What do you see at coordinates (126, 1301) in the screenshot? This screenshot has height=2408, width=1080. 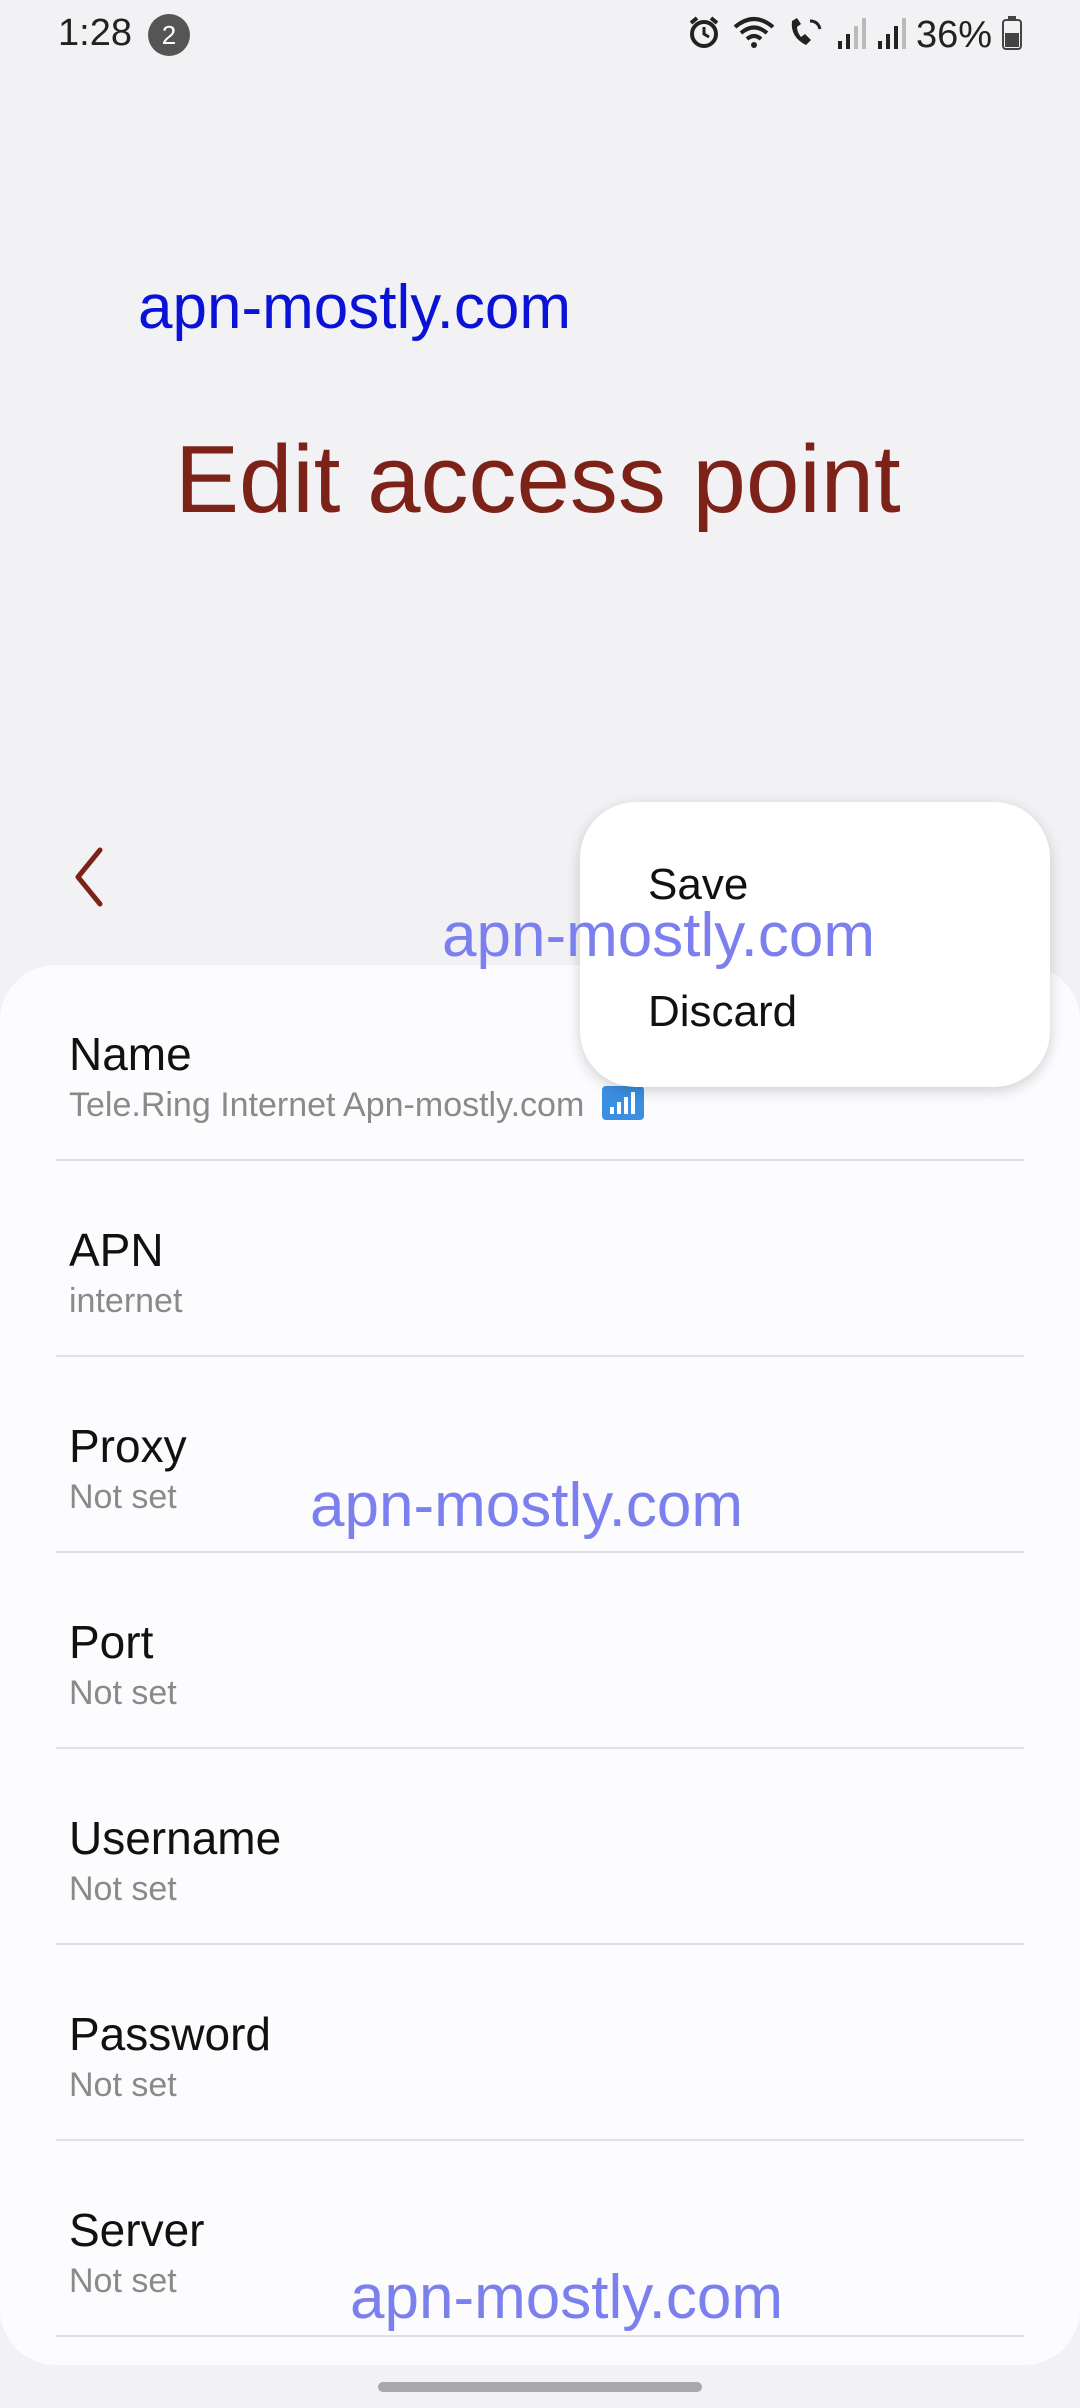 I see `field-value: internet` at bounding box center [126, 1301].